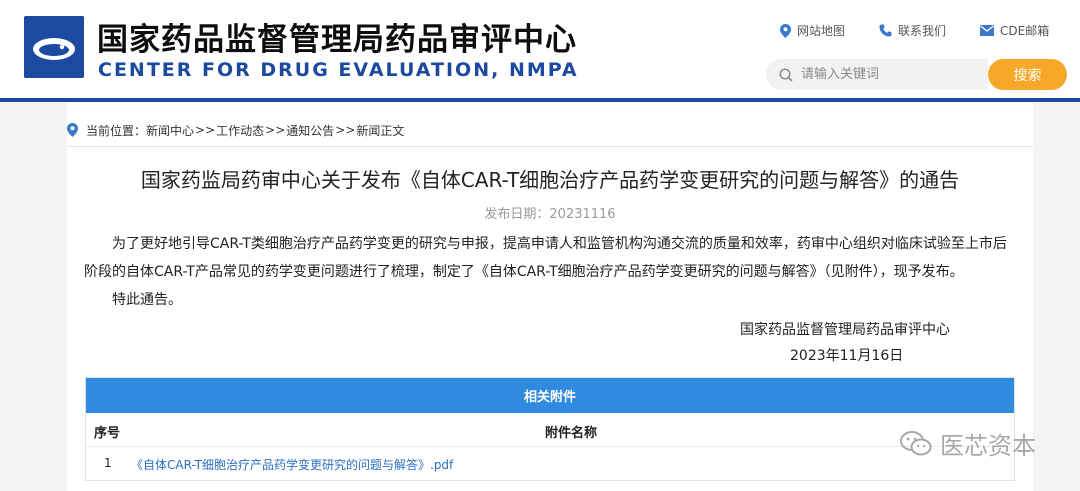  I want to click on publish-date: 发布日期：20231116, so click(550, 214).